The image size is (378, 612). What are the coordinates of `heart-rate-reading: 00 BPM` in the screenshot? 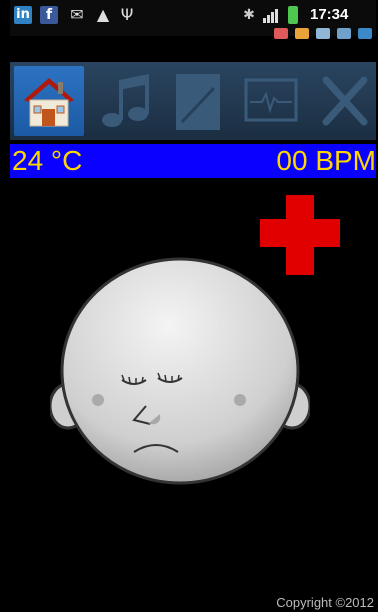 It's located at (326, 160).